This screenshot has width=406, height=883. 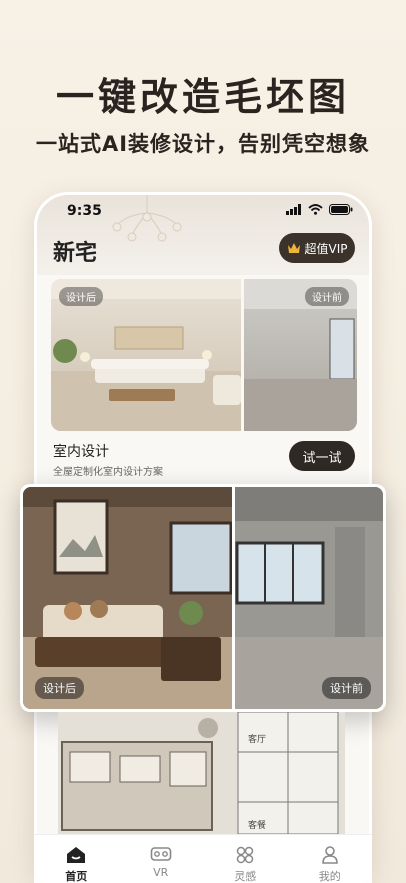 I want to click on tab-inspiration-label: 灵感, so click(x=245, y=876).